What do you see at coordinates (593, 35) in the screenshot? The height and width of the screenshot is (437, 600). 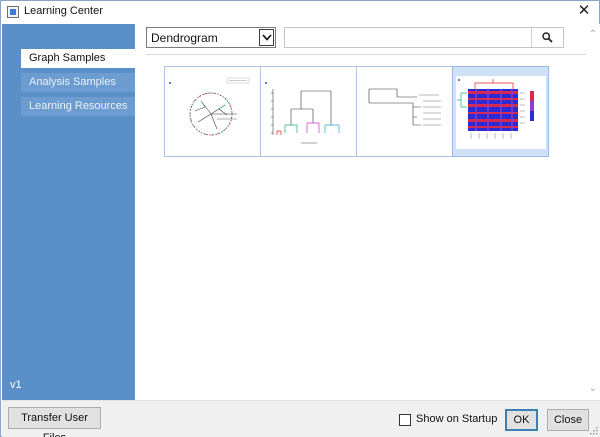 I see `scroll-up-icon: ⌃` at bounding box center [593, 35].